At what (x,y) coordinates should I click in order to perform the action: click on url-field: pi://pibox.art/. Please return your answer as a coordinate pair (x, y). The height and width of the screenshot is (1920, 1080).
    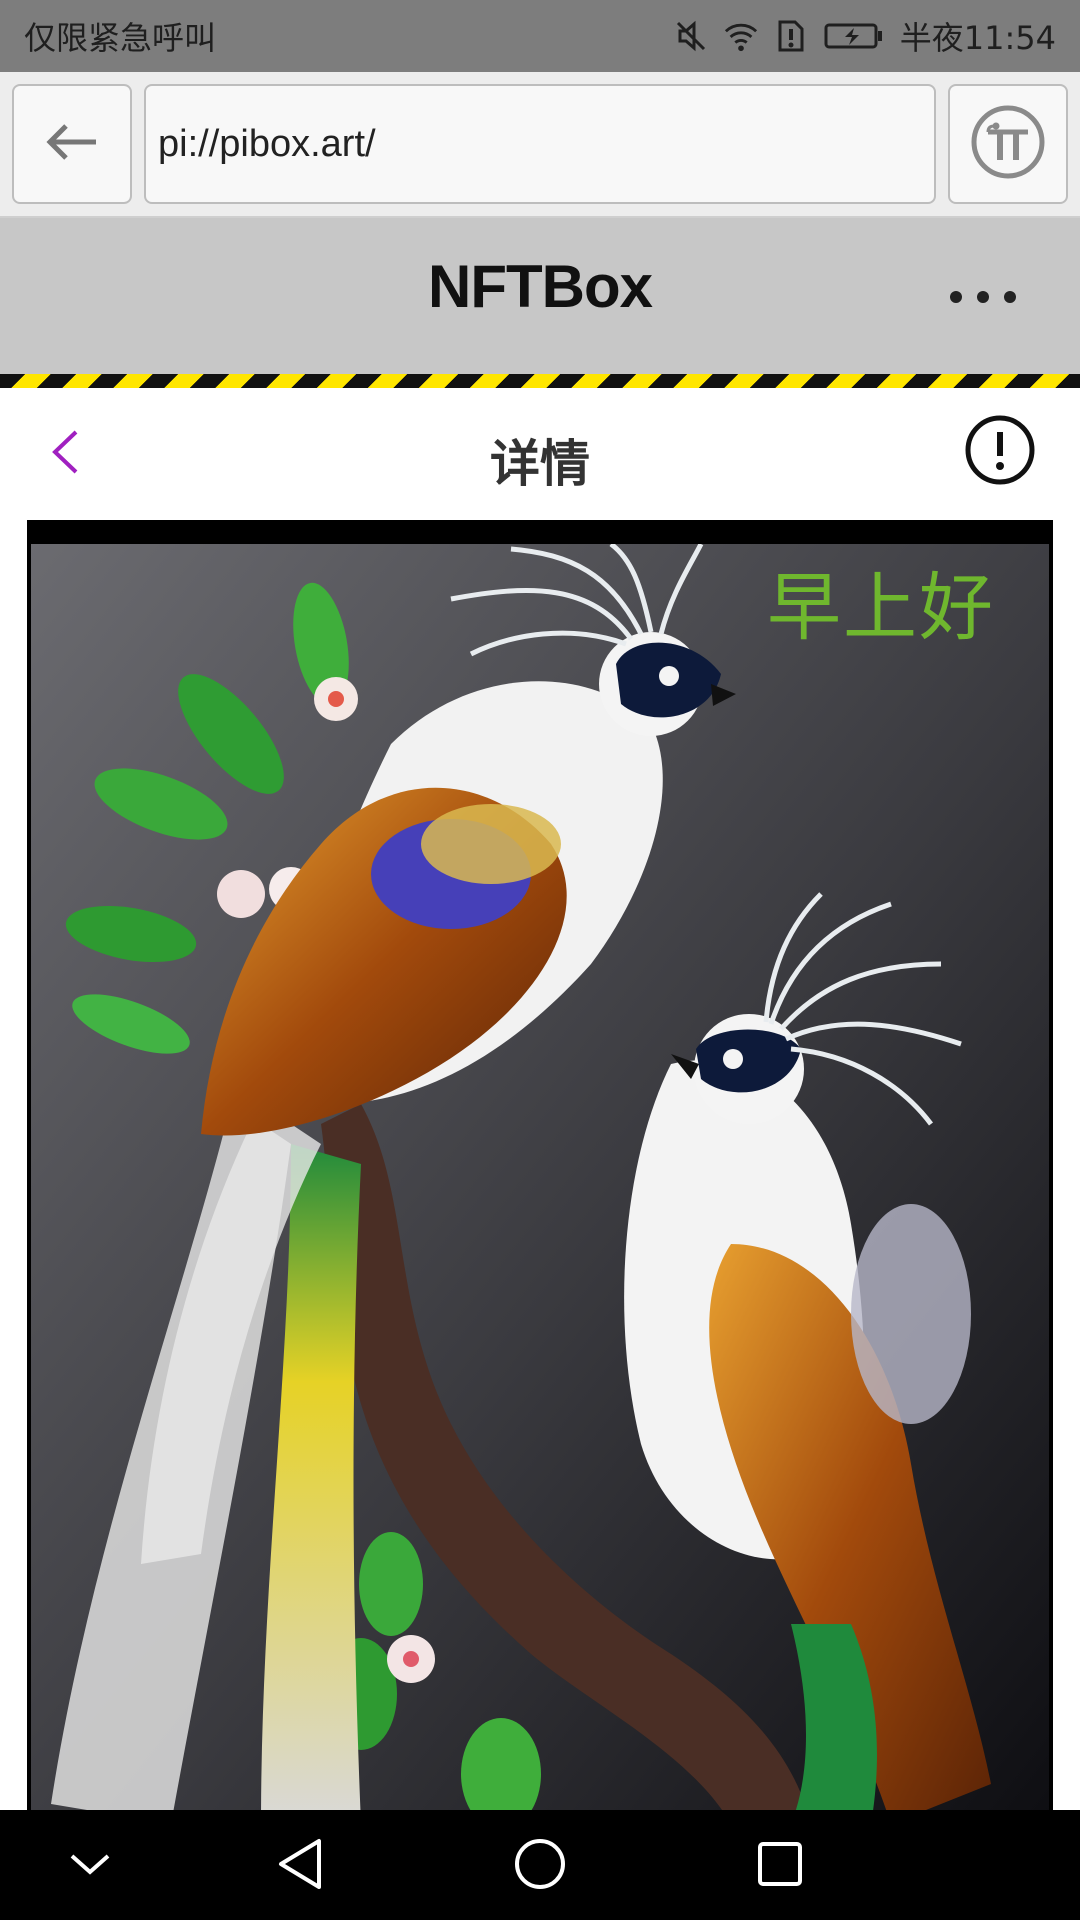
    Looking at the image, I should click on (540, 144).